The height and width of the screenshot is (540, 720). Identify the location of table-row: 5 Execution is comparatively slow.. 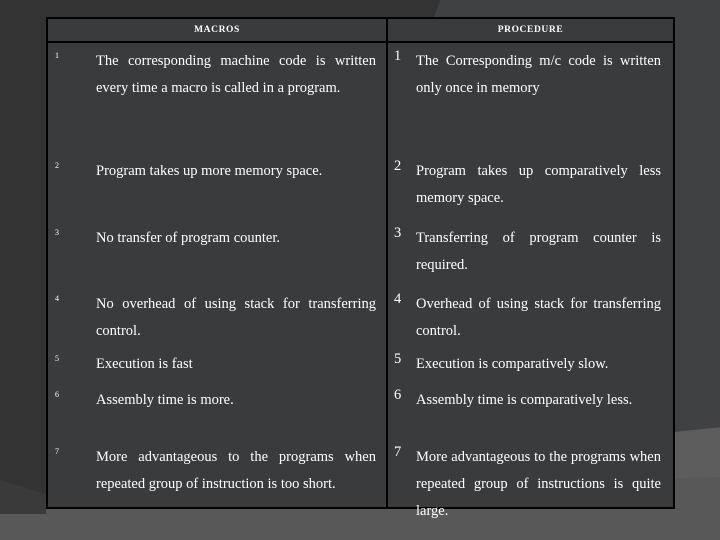
(530, 369).